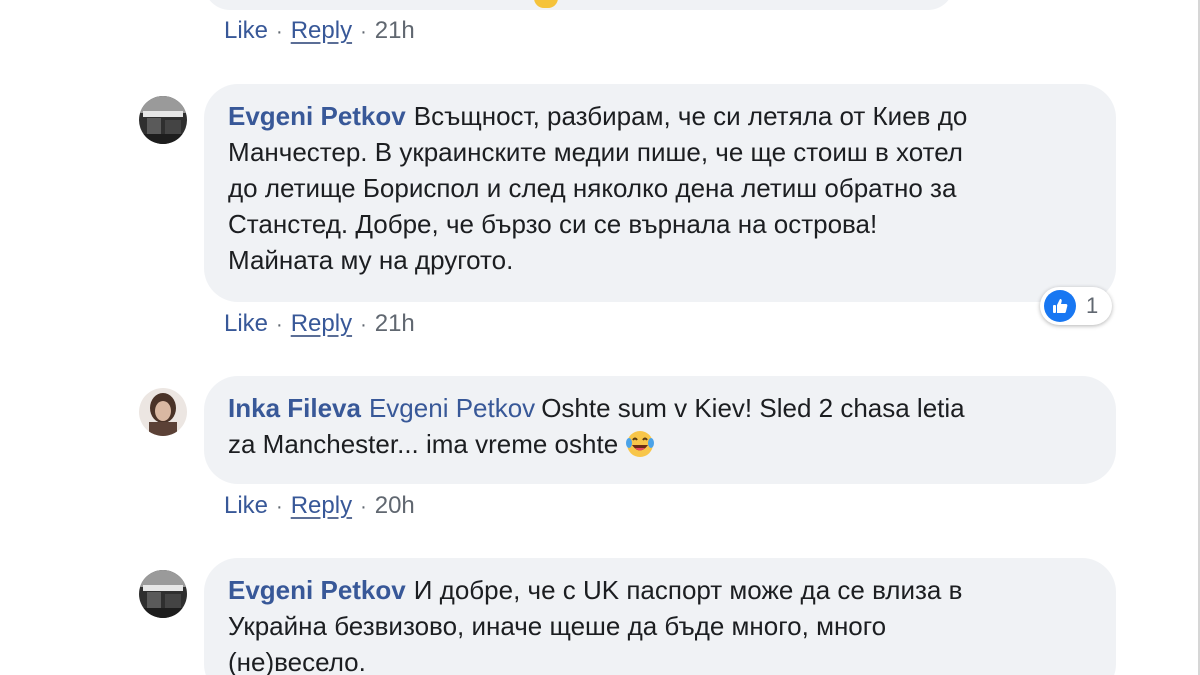 This screenshot has height=675, width=1200. I want to click on comment-text: za Manchester... ima vreme oshte, so click(423, 444).